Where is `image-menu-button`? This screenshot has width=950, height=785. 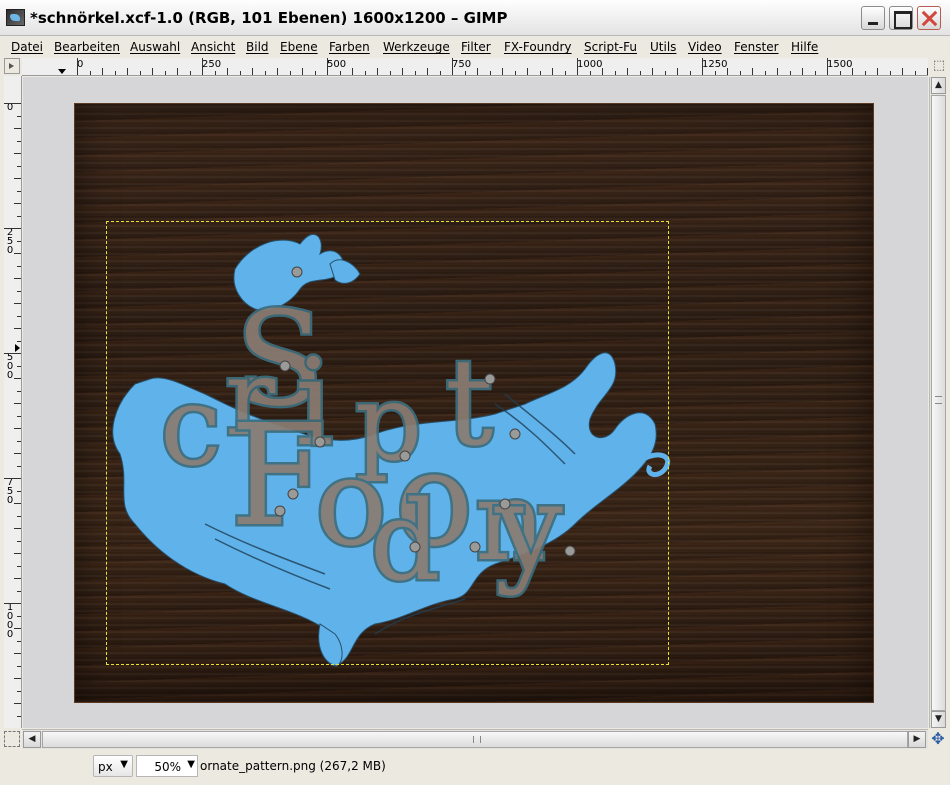 image-menu-button is located at coordinates (12, 66).